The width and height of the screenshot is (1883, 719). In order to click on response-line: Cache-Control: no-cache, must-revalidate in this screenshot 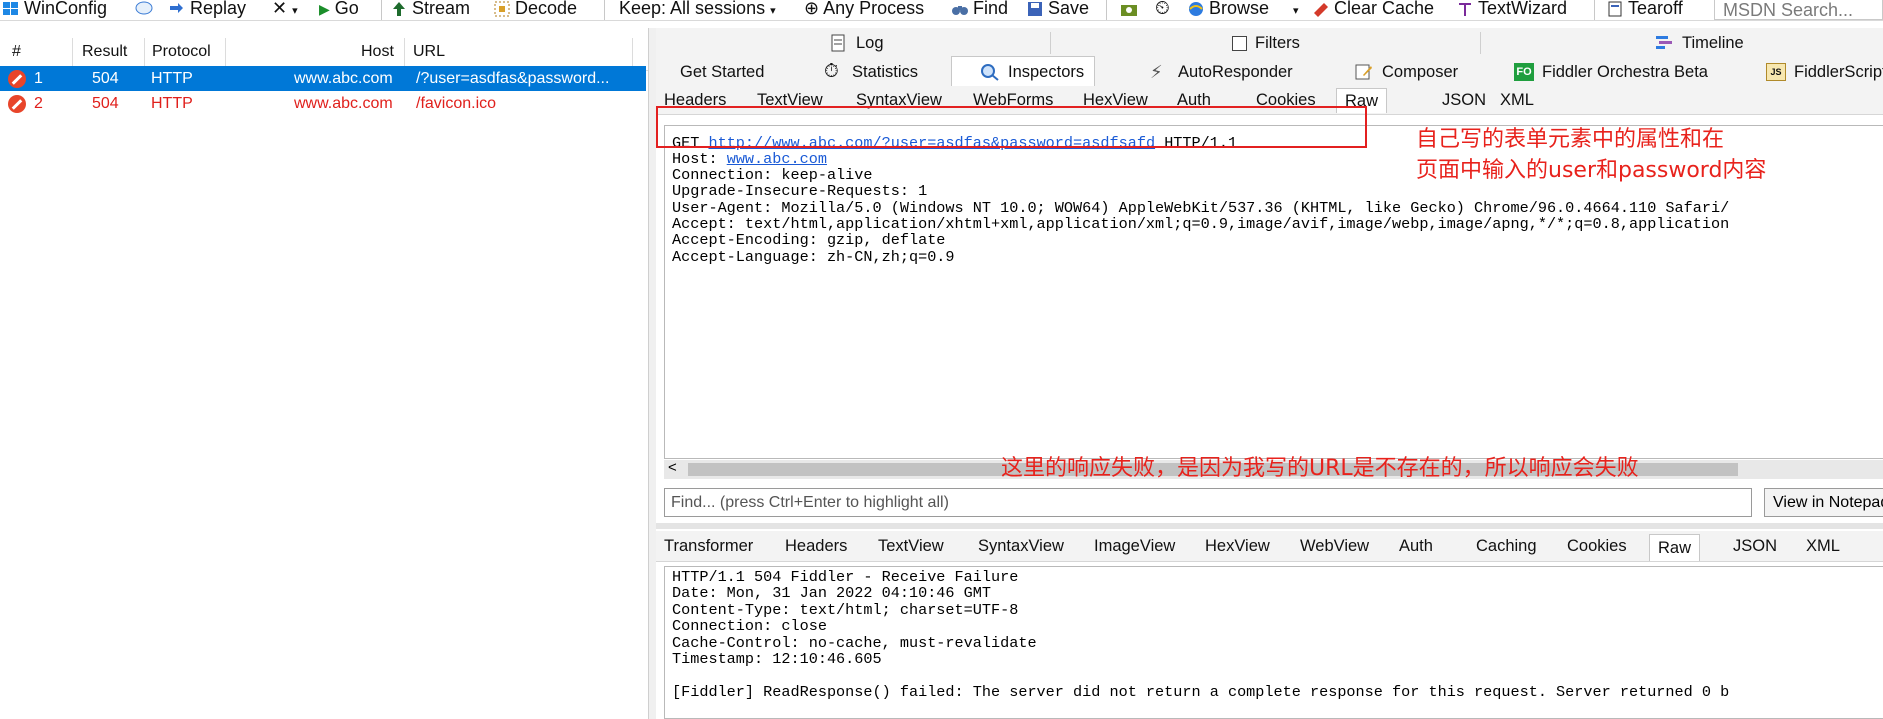, I will do `click(854, 643)`.